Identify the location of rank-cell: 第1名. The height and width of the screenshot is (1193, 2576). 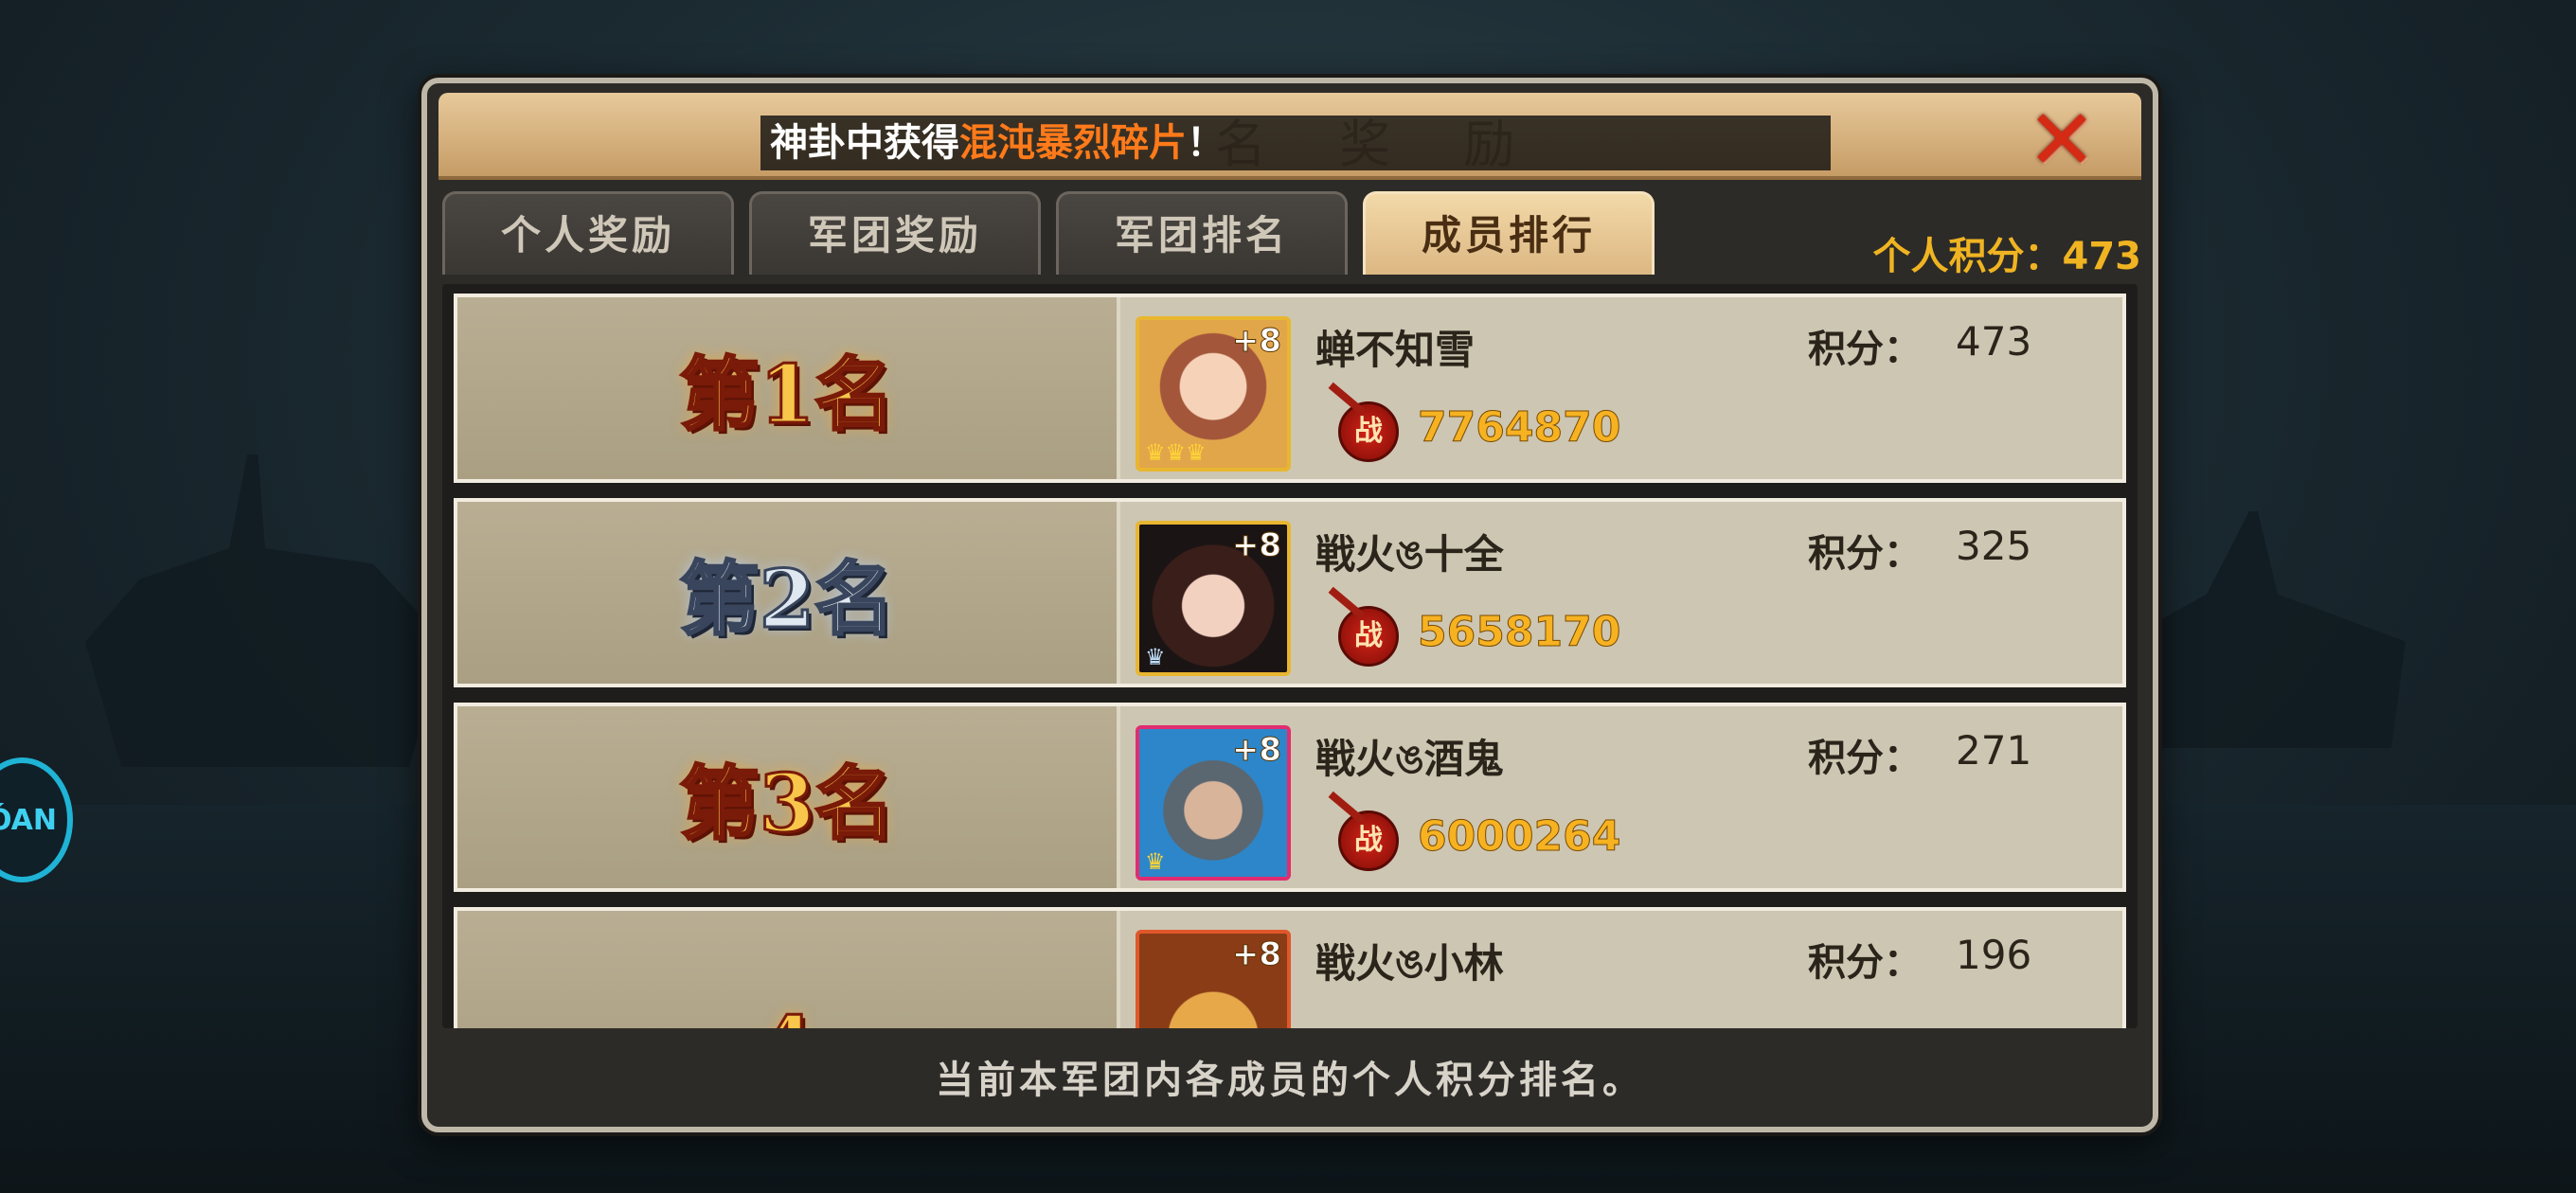
(788, 388).